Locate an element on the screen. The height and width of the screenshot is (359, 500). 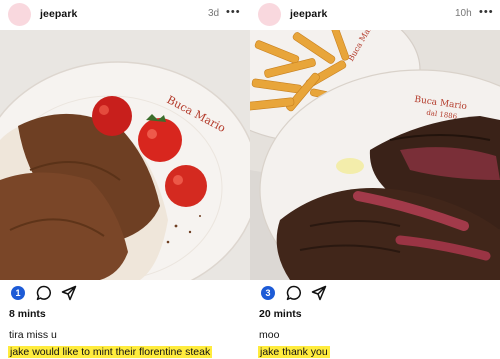
post-header: jeepark 3d ••• is located at coordinates (125, 15).